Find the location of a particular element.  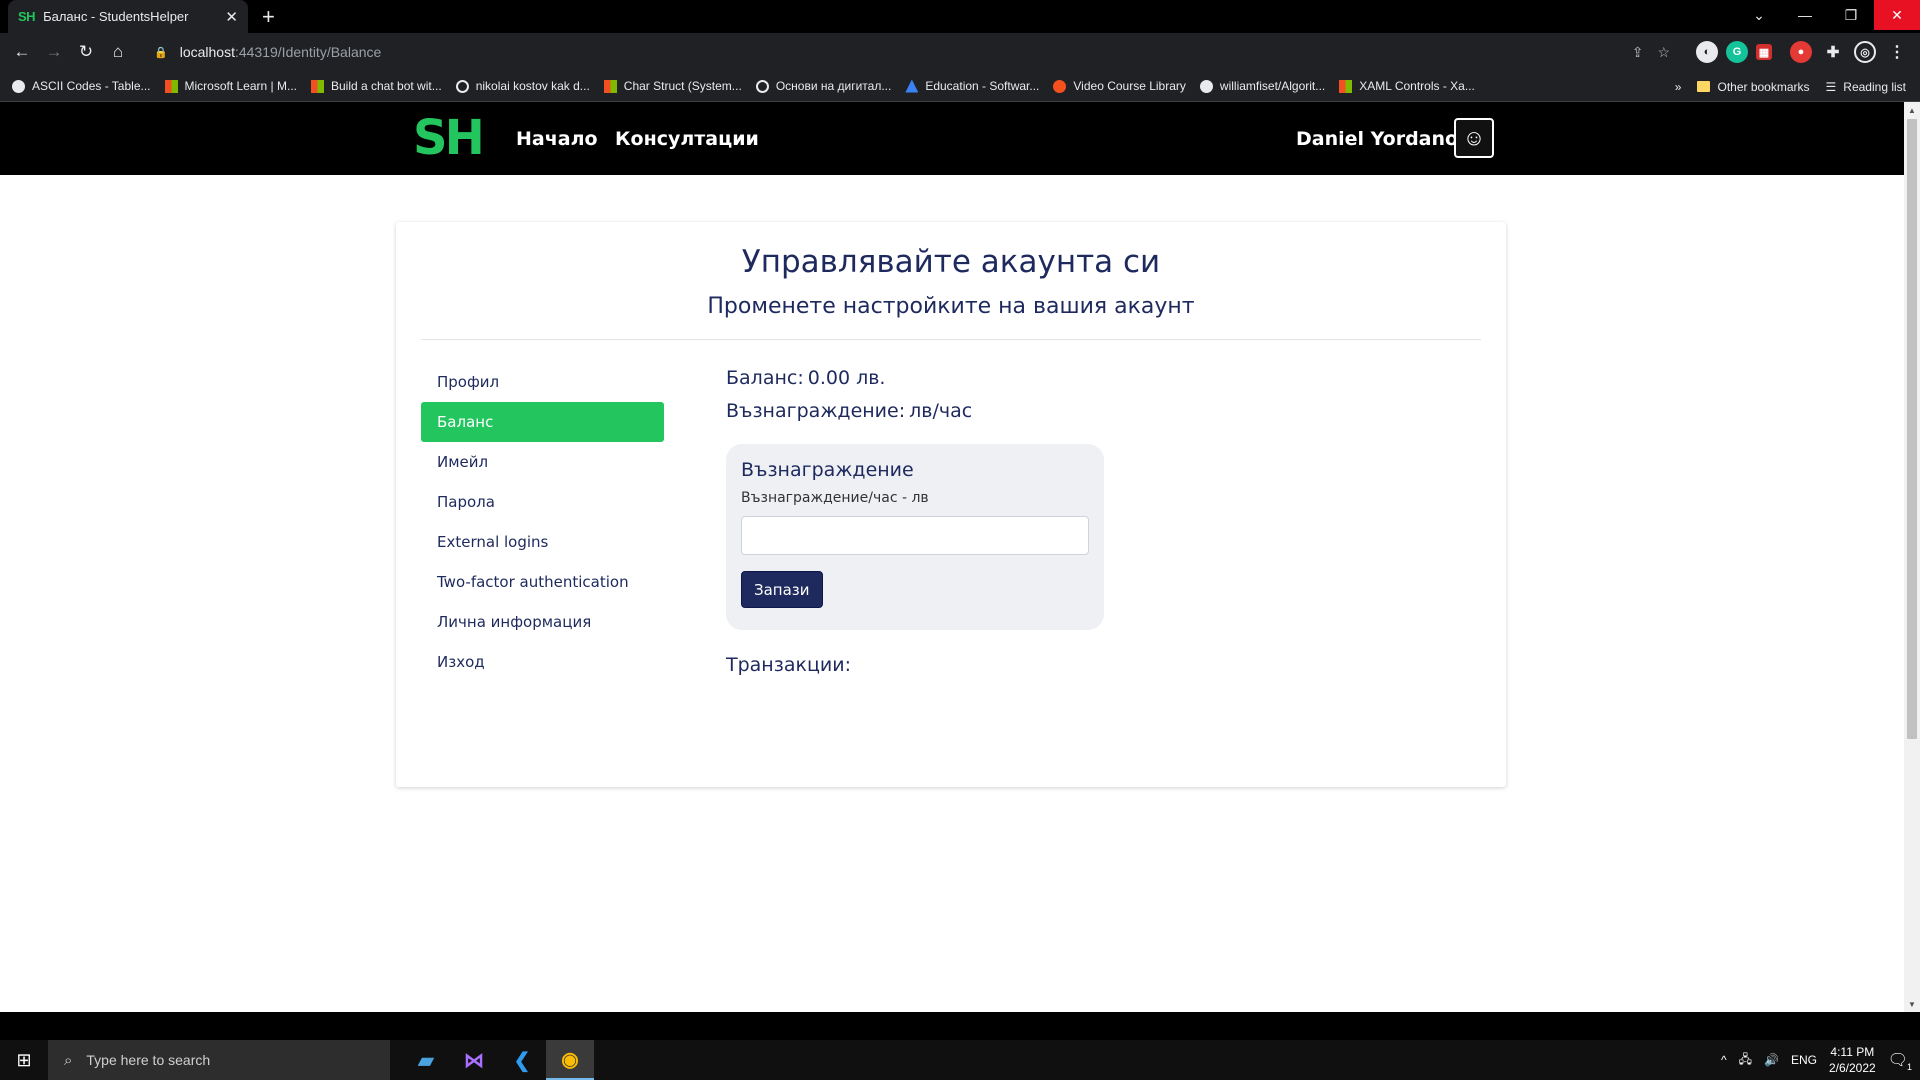

restore-button: ❐ is located at coordinates (1851, 15).